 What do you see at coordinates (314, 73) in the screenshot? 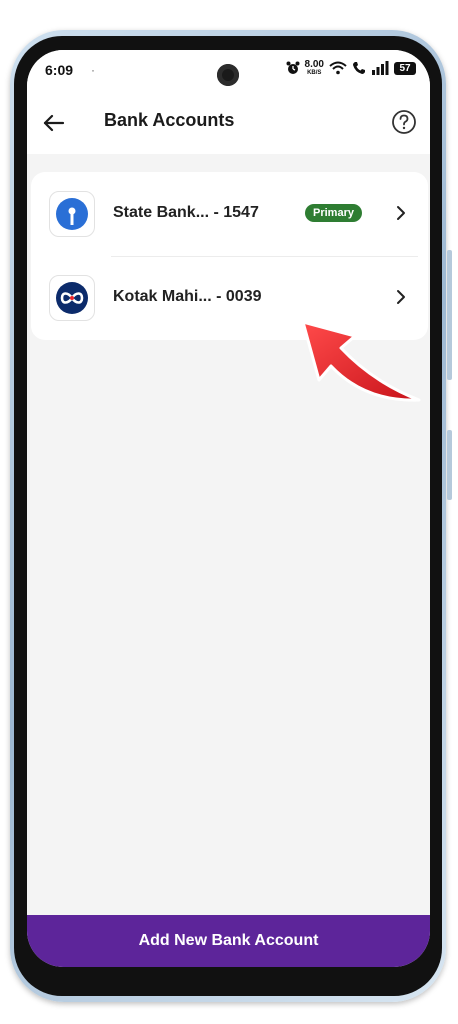
I see `net-speed-unit: KB/S` at bounding box center [314, 73].